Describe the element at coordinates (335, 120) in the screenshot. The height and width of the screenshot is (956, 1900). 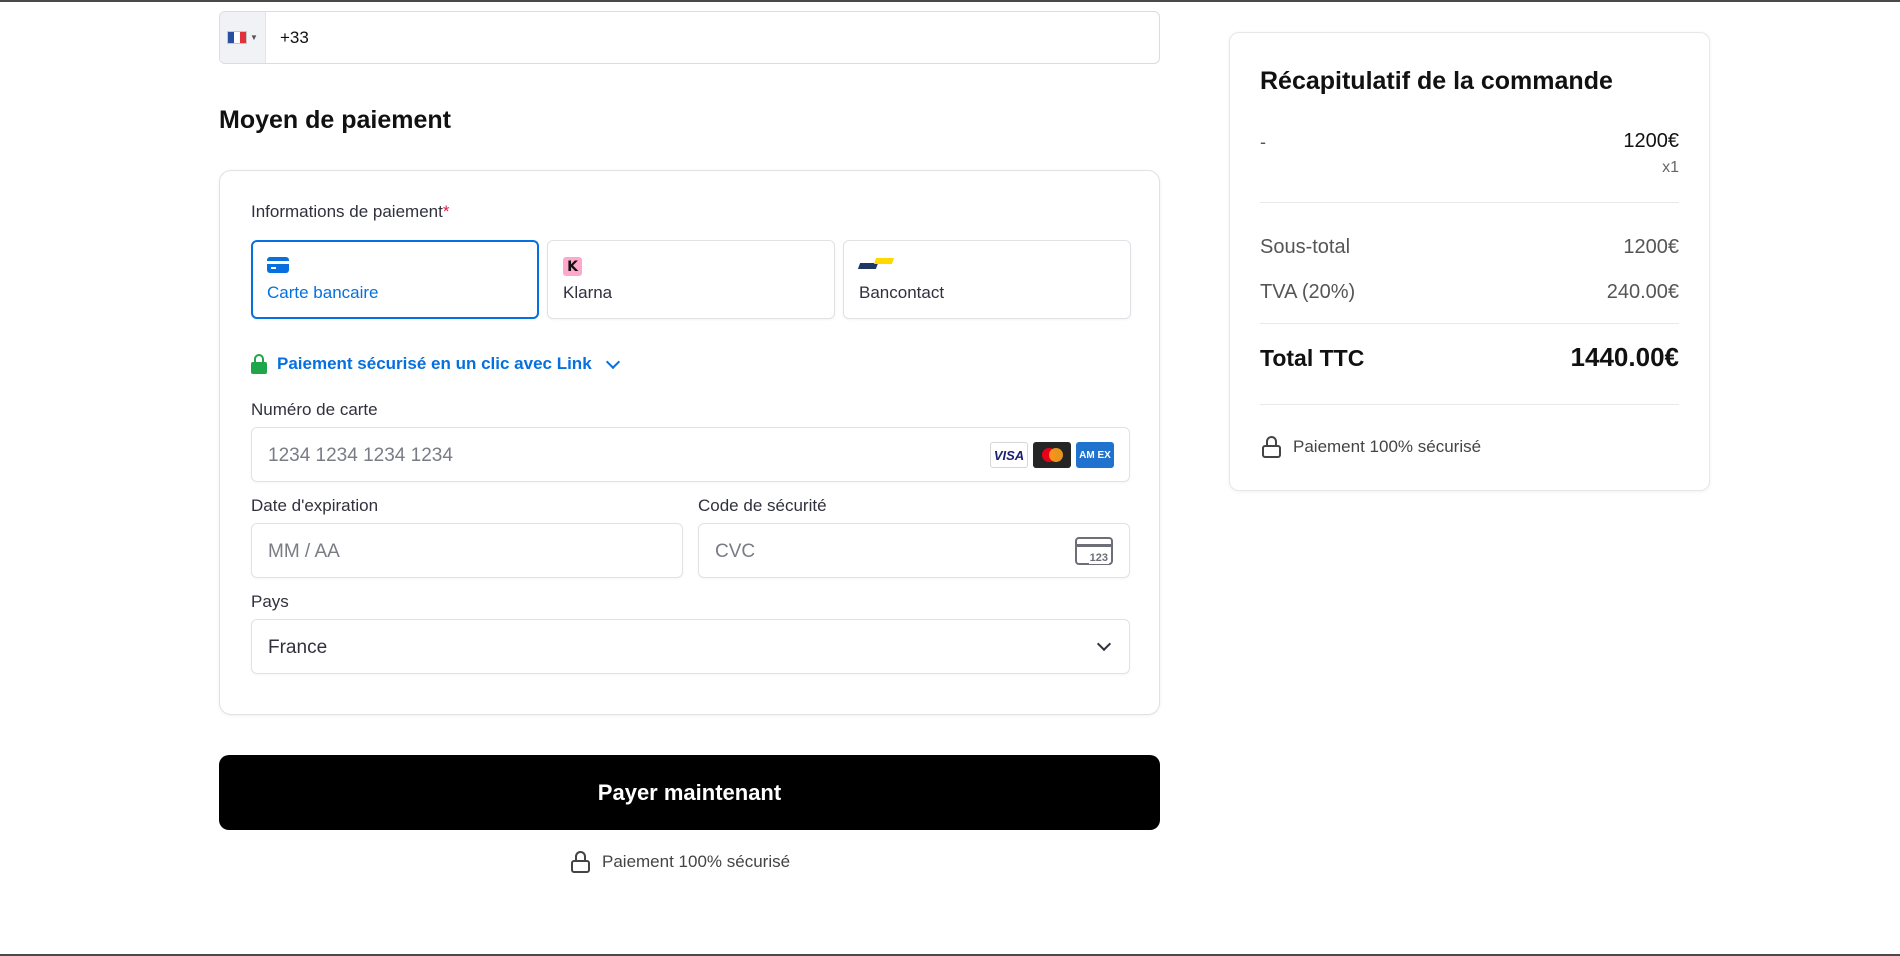
I see `payment-section-title: Moyen de paiement` at that location.